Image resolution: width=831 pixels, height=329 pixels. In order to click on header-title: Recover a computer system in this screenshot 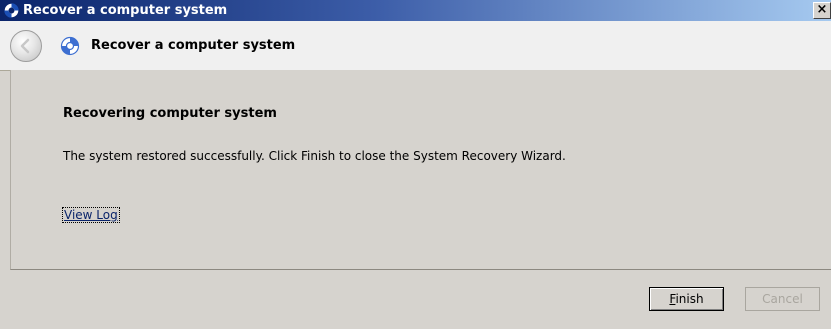, I will do `click(193, 45)`.